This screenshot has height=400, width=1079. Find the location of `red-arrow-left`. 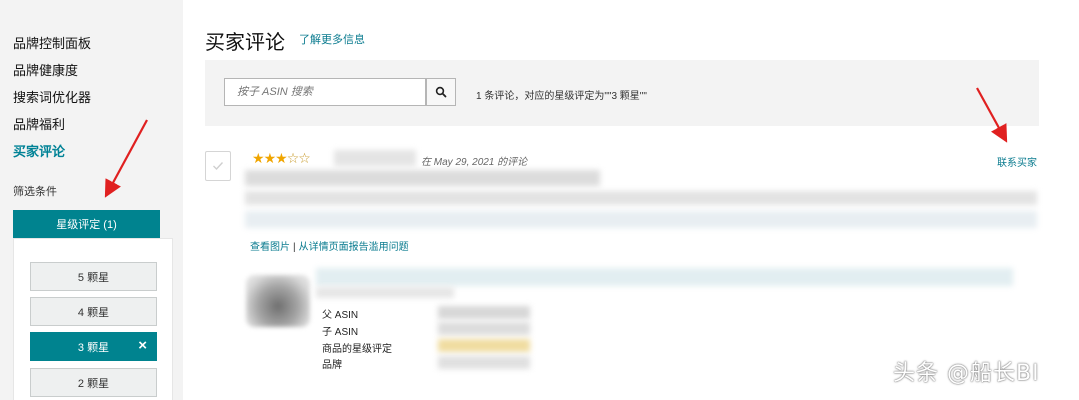

red-arrow-left is located at coordinates (126, 158).